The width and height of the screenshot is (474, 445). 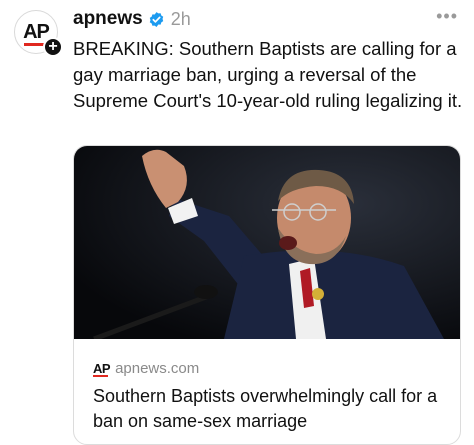 I want to click on ap-favicon-icon: AP, so click(x=102, y=369).